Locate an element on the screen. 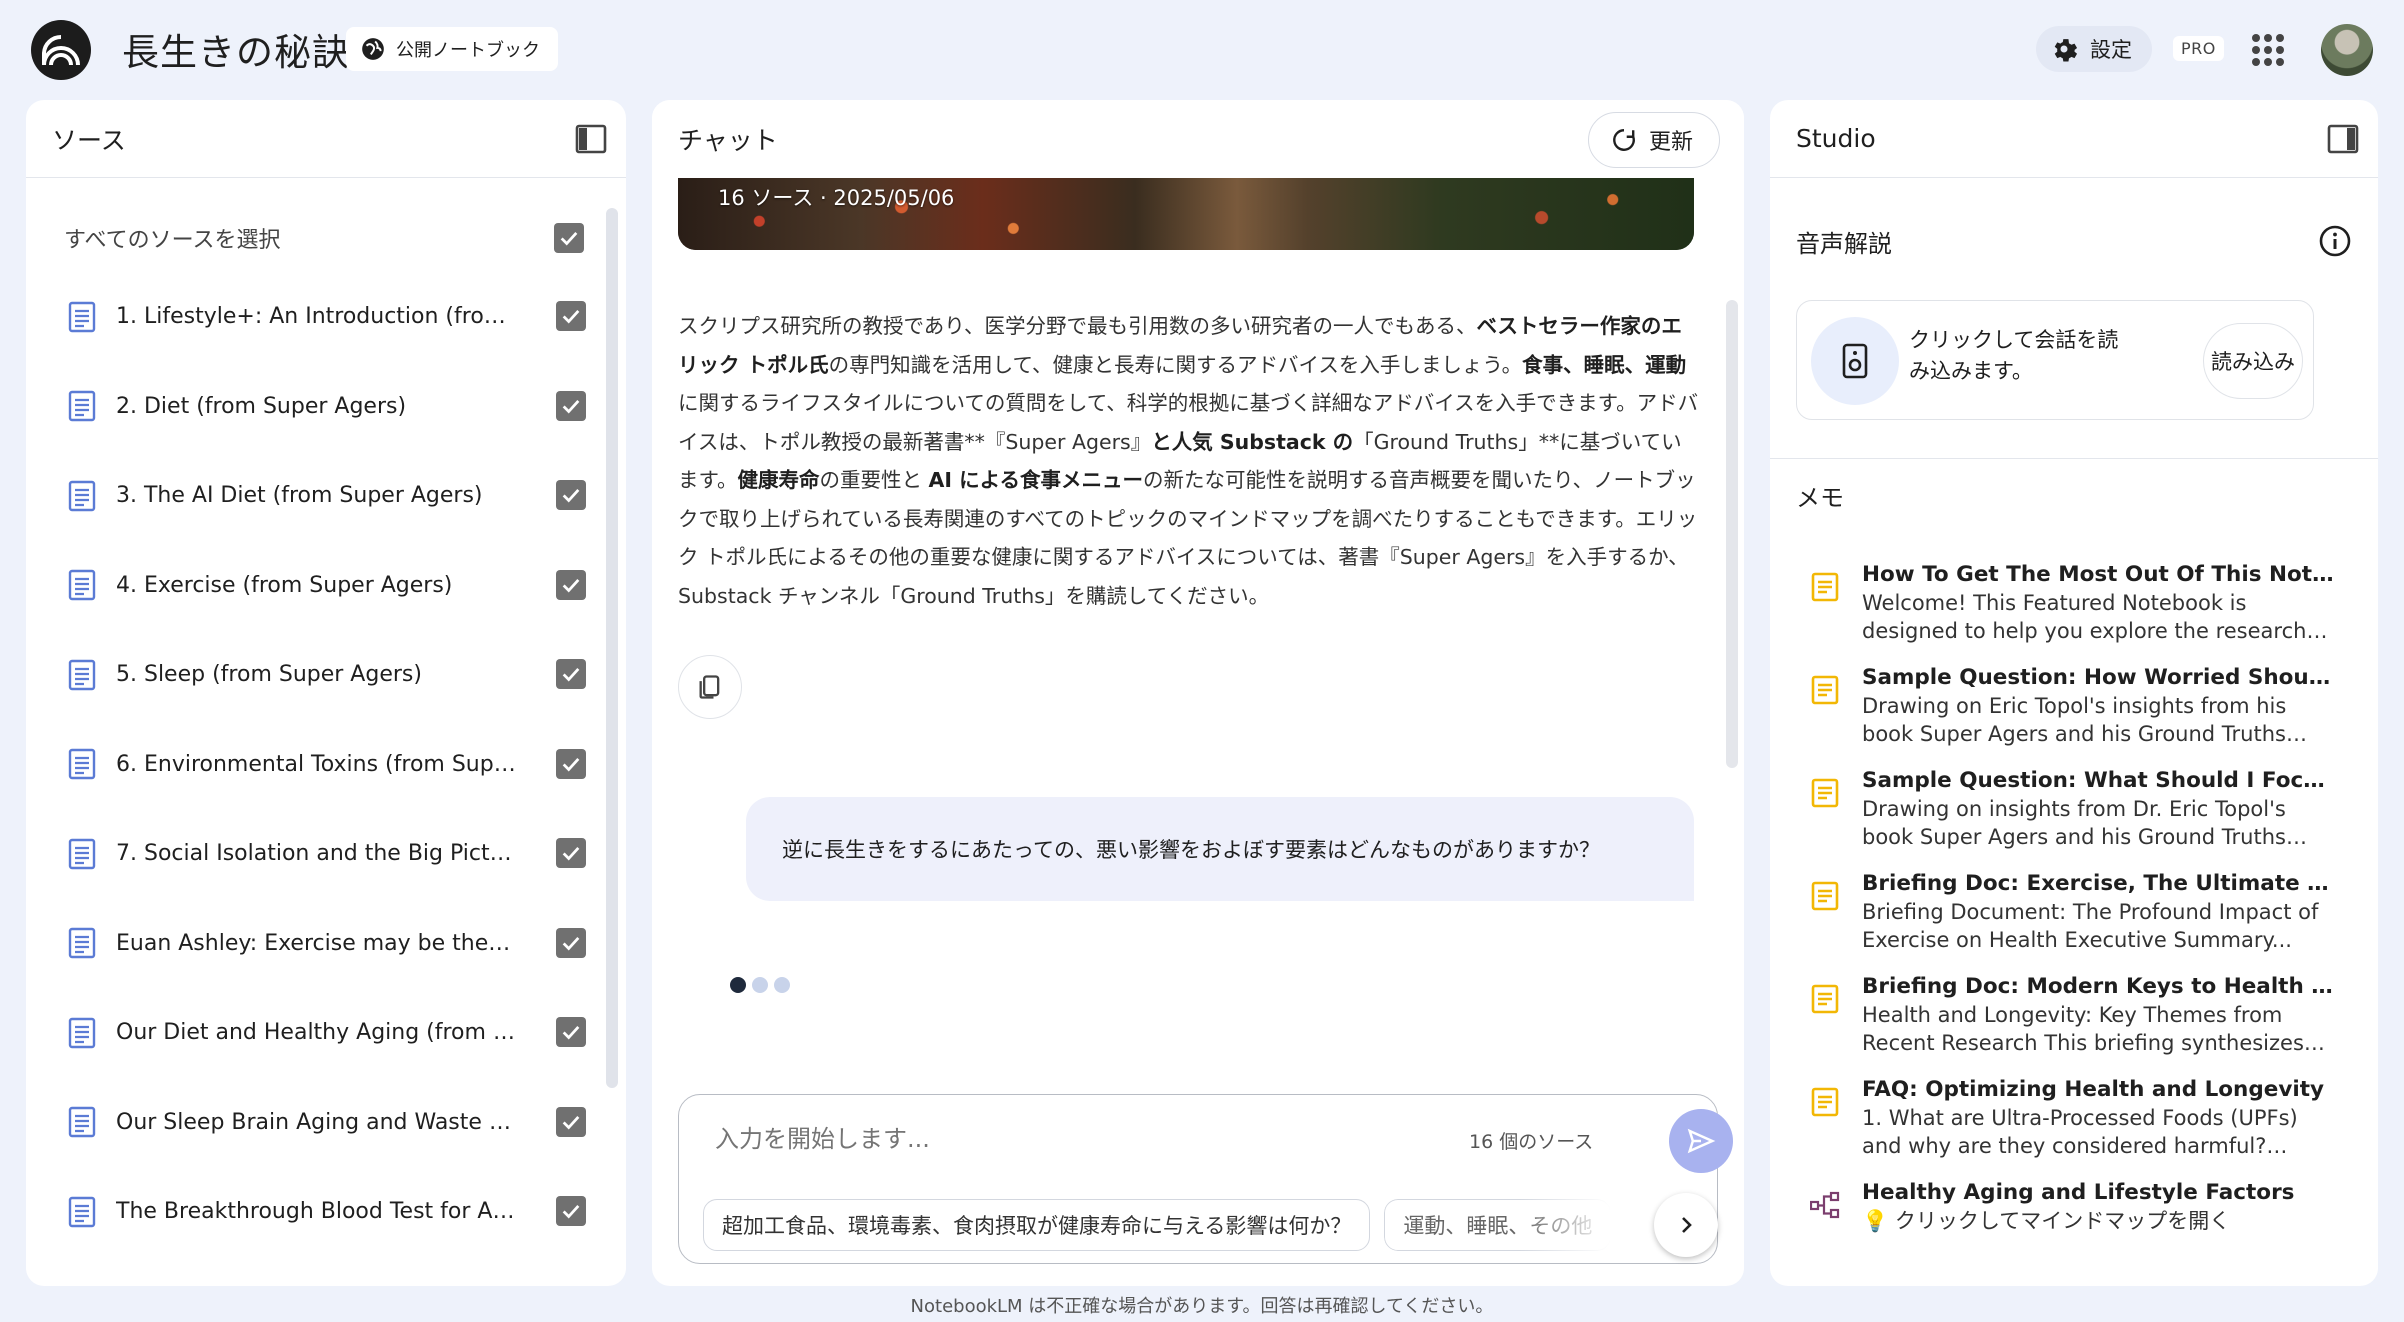  description-bold: と人気 Substack の is located at coordinates (1252, 441).